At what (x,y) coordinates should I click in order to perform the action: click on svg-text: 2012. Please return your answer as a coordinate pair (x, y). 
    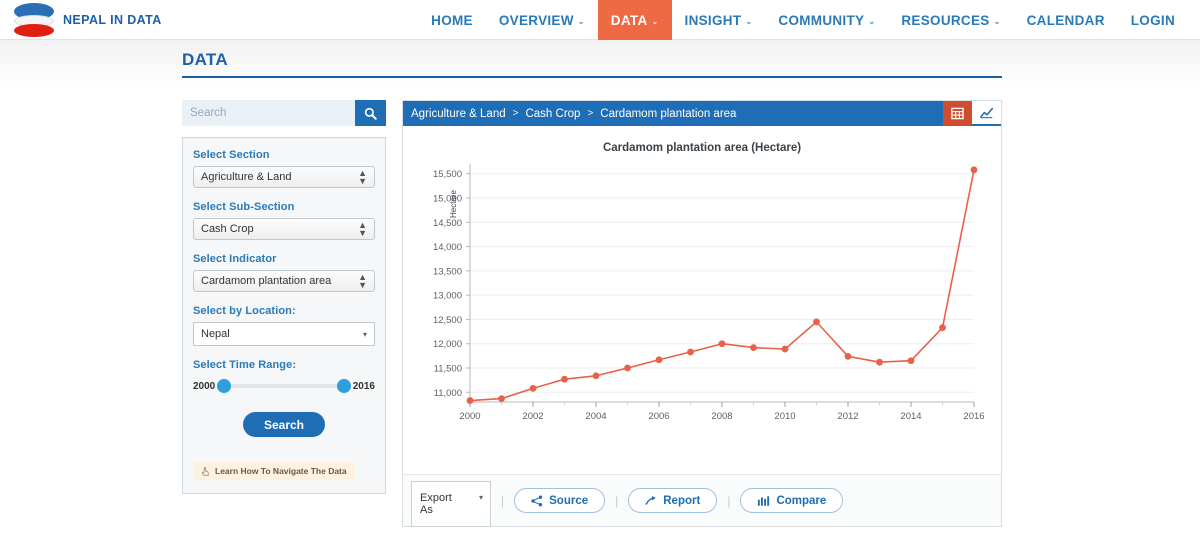
    Looking at the image, I should click on (847, 416).